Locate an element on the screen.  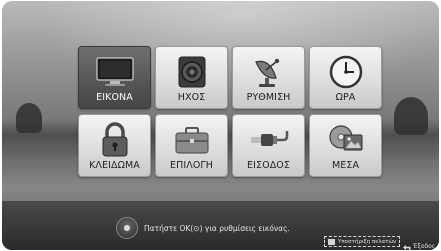
tile-label: ΜΕΣΑ is located at coordinates (345, 165).